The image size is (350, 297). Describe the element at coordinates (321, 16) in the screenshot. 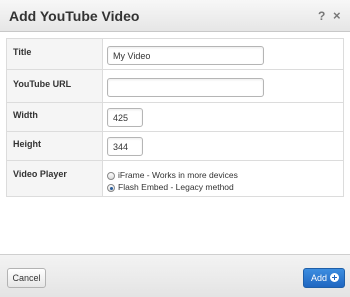

I see `help-icon: ?` at that location.